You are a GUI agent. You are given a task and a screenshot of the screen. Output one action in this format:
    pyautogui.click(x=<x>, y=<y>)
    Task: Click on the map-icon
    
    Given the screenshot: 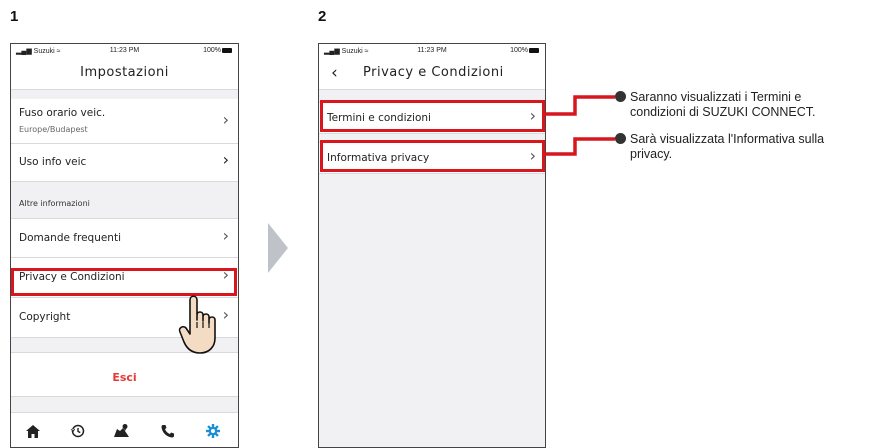 What is the action you would take?
    pyautogui.click(x=121, y=430)
    